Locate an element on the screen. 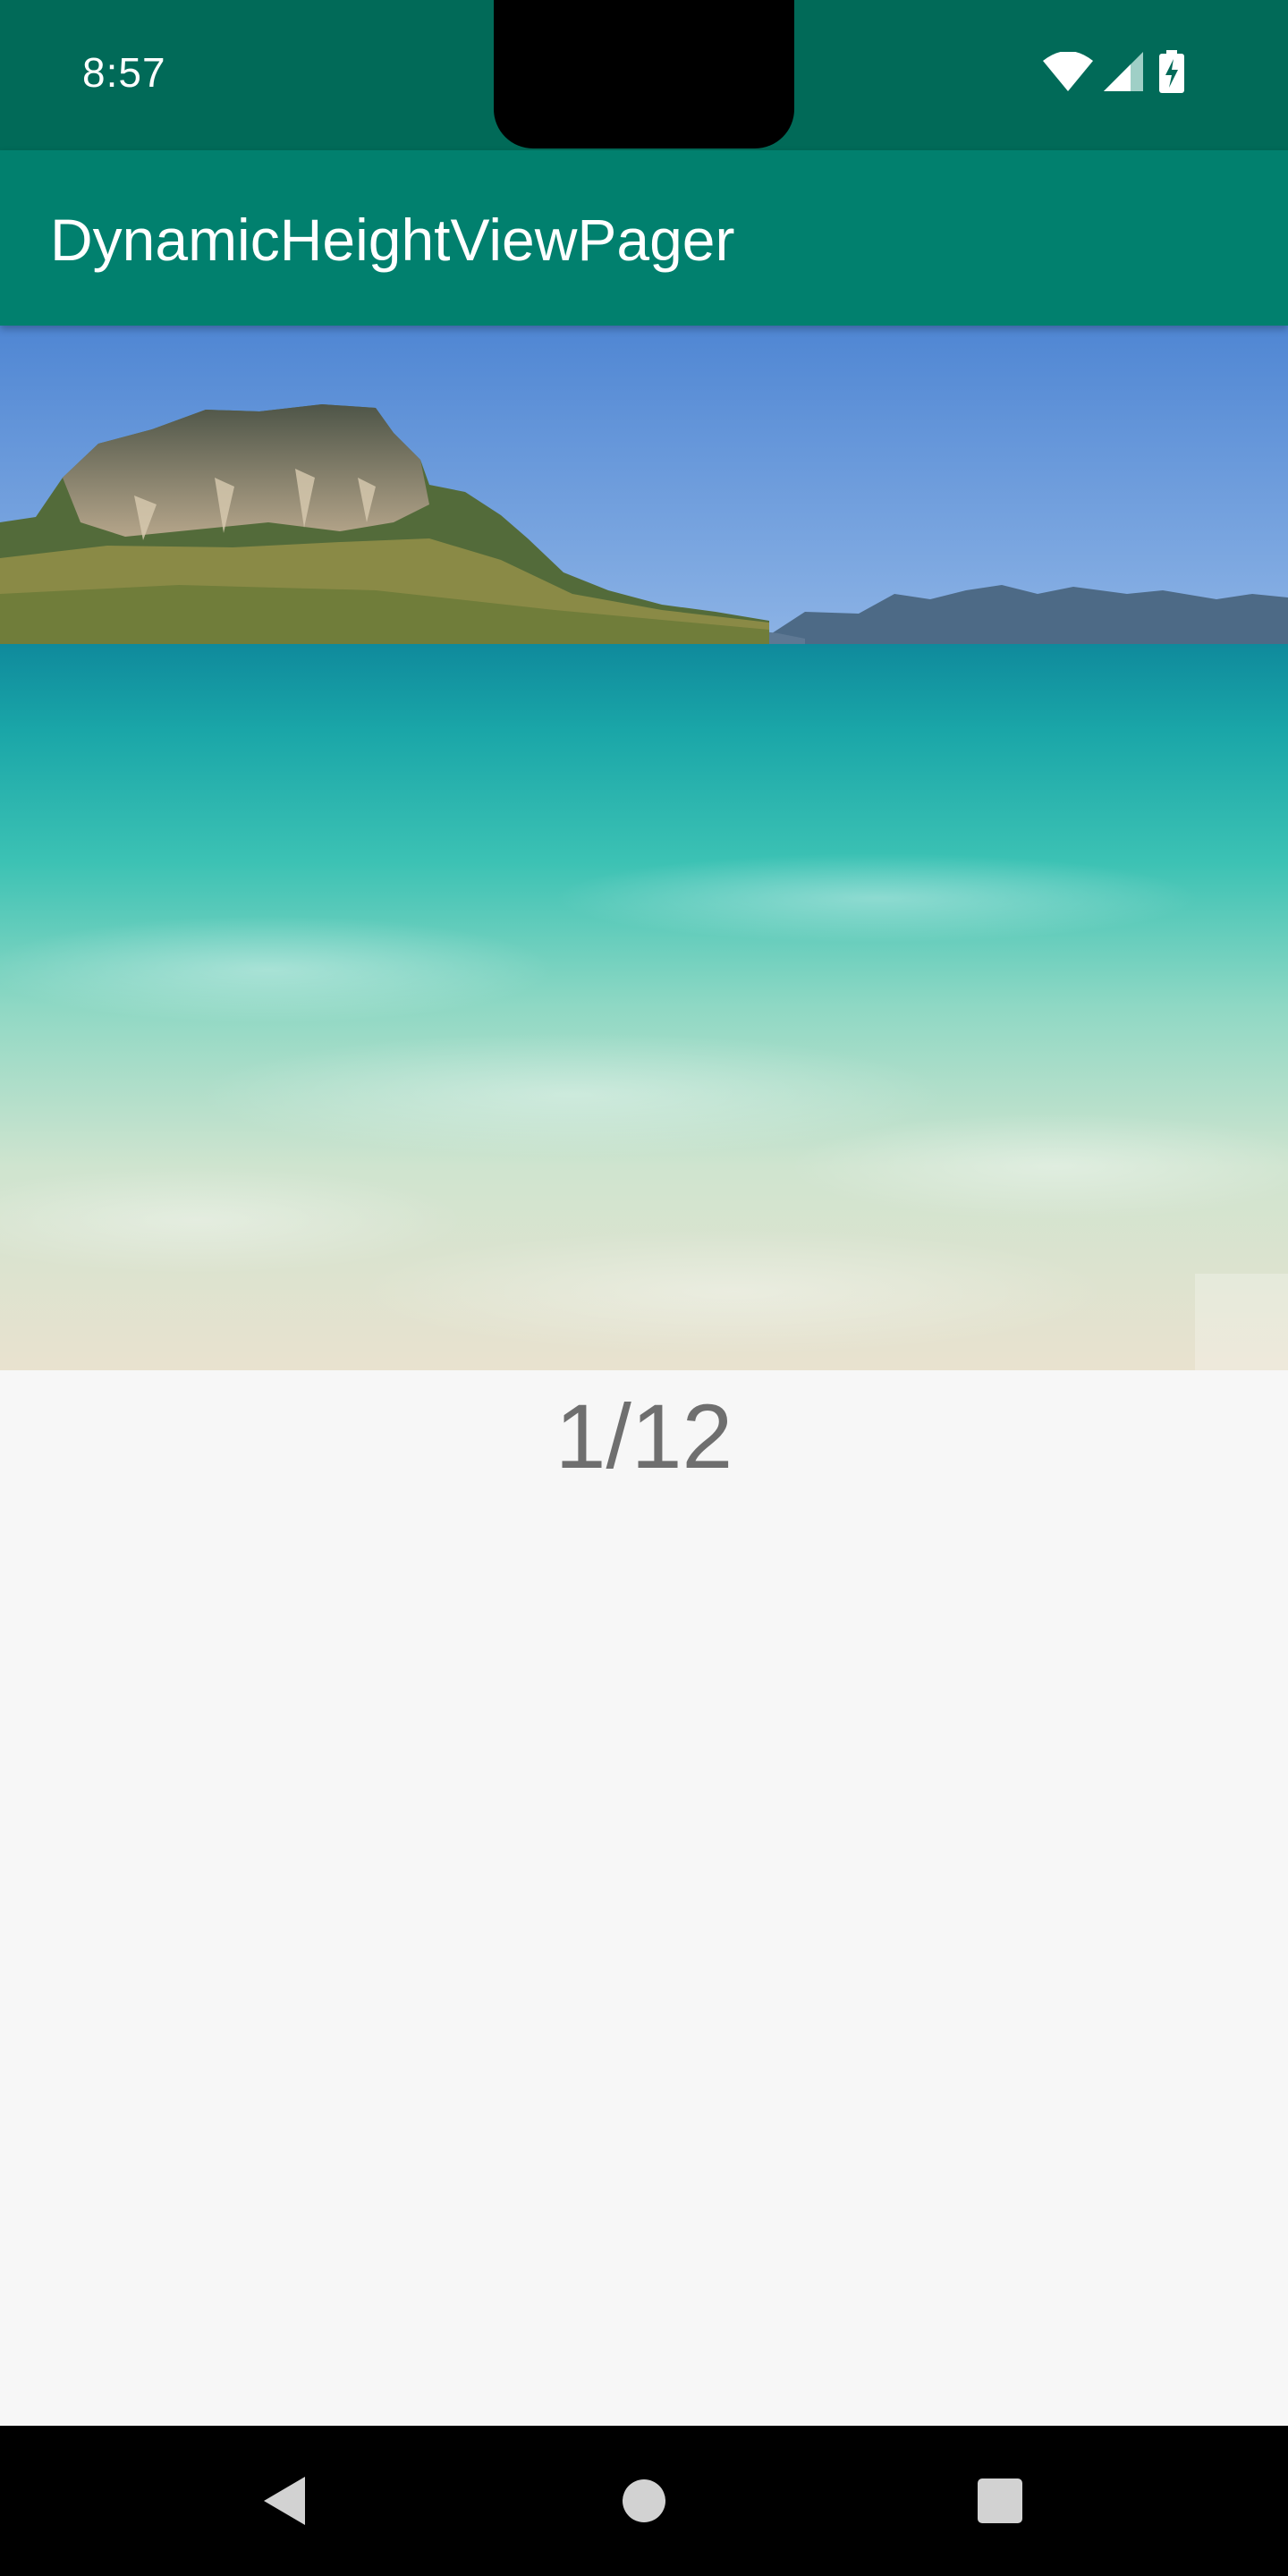  home-button is located at coordinates (644, 2501).